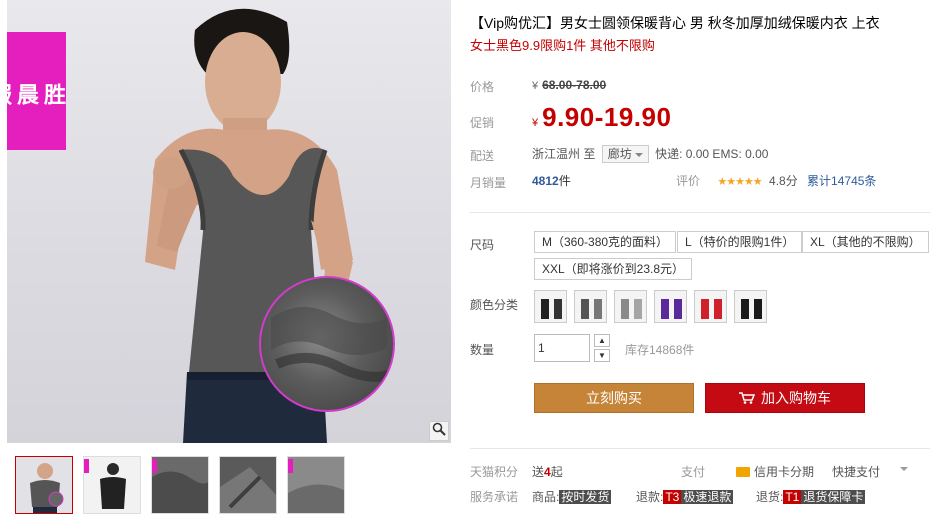 The image size is (930, 522). Describe the element at coordinates (538, 472) in the screenshot. I see `points-prefix: 送` at that location.